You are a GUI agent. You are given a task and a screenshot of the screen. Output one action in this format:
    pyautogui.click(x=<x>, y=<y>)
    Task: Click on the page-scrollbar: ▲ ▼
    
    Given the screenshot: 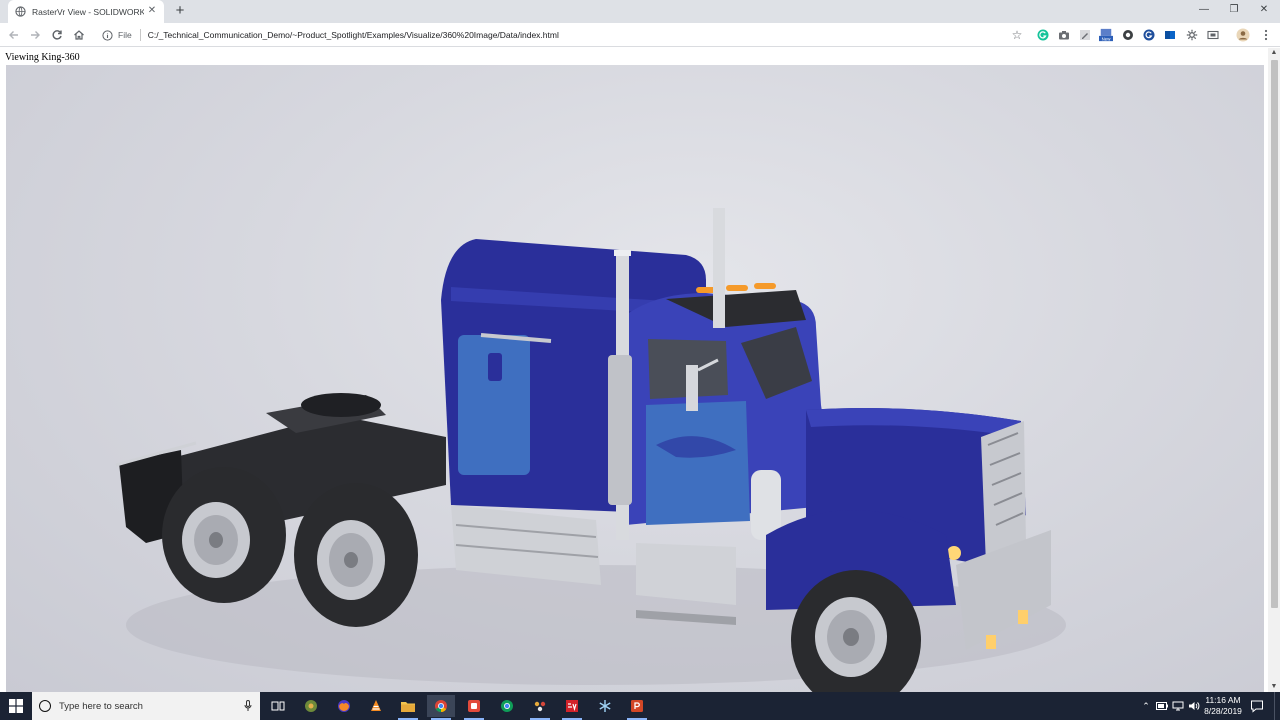 What is the action you would take?
    pyautogui.click(x=1274, y=370)
    